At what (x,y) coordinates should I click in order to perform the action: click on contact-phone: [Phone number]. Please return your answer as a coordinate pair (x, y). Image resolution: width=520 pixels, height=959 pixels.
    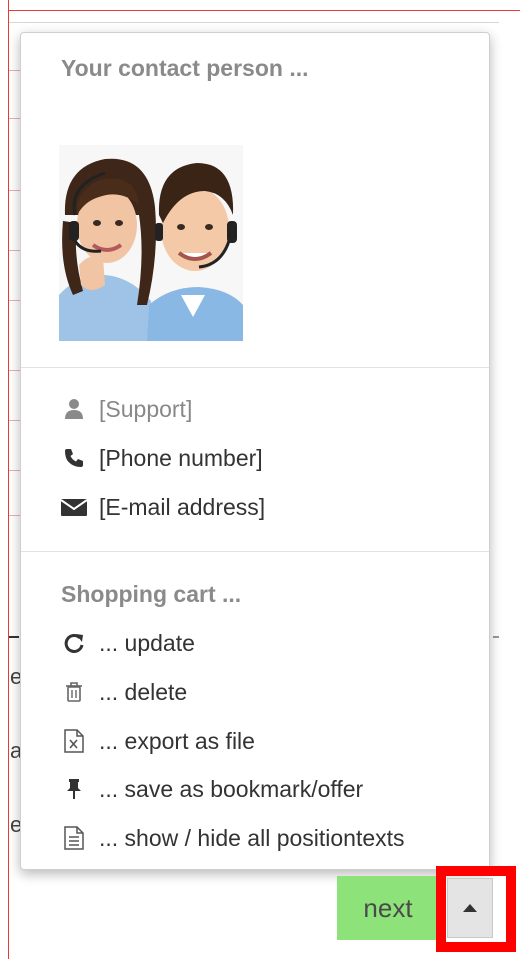
    Looking at the image, I should click on (162, 458).